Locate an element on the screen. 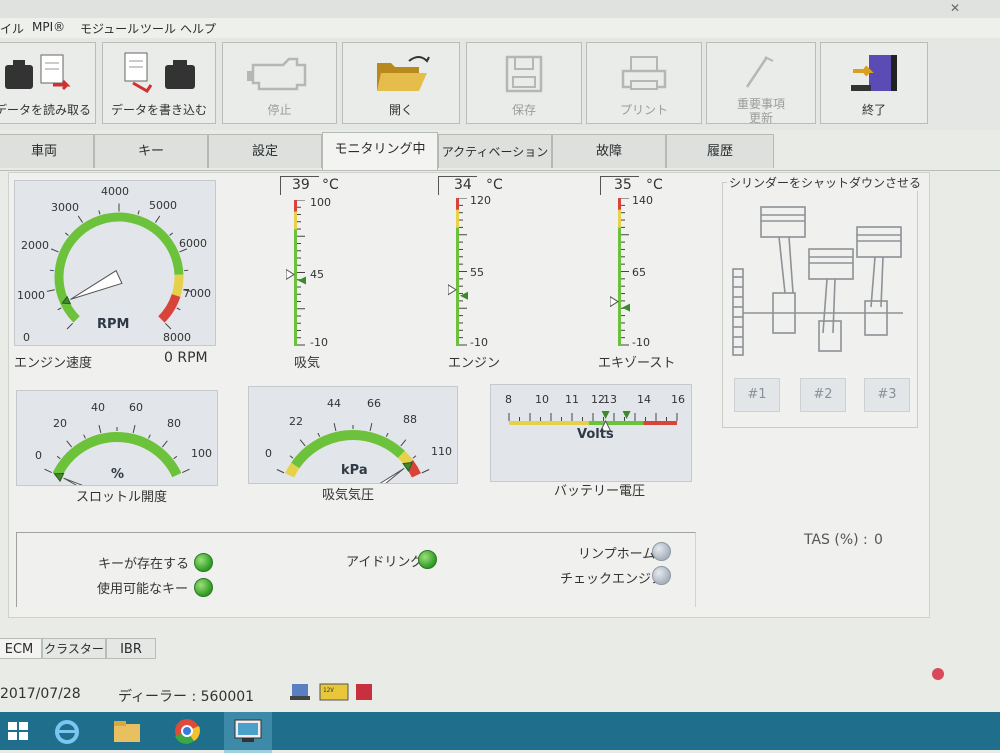 This screenshot has width=1000, height=753. taskbar is located at coordinates (500, 731).